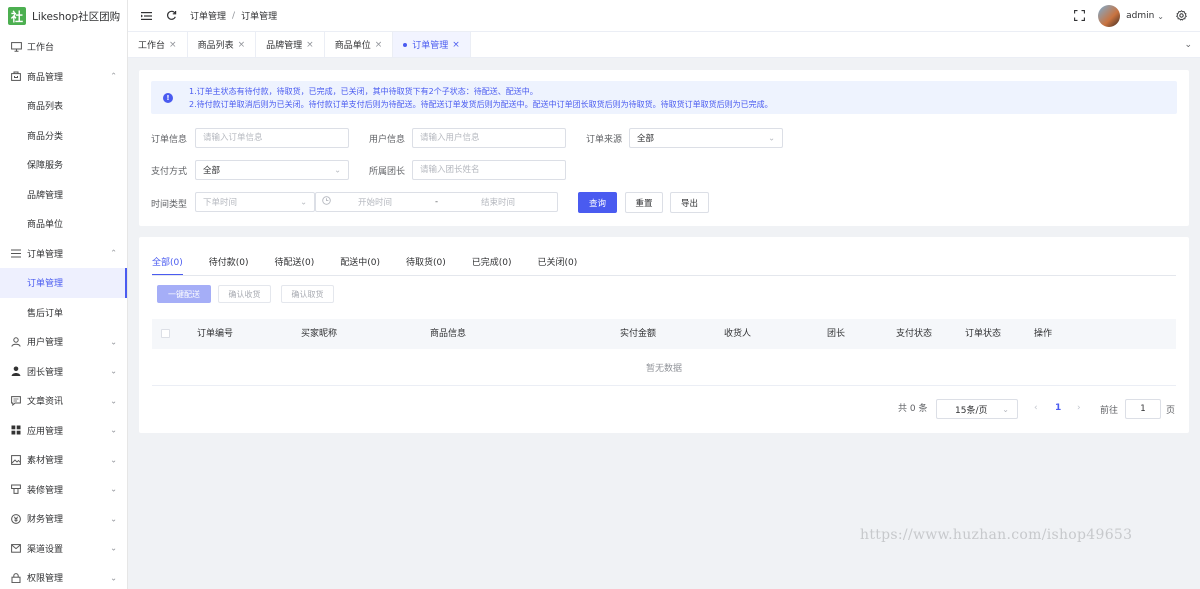 This screenshot has height=589, width=1200. I want to click on page-tab: 工作台 ×, so click(158, 44).